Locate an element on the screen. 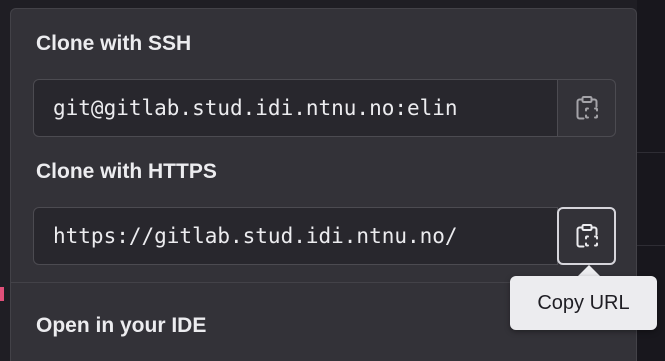  clone-ssh-group is located at coordinates (324, 108).